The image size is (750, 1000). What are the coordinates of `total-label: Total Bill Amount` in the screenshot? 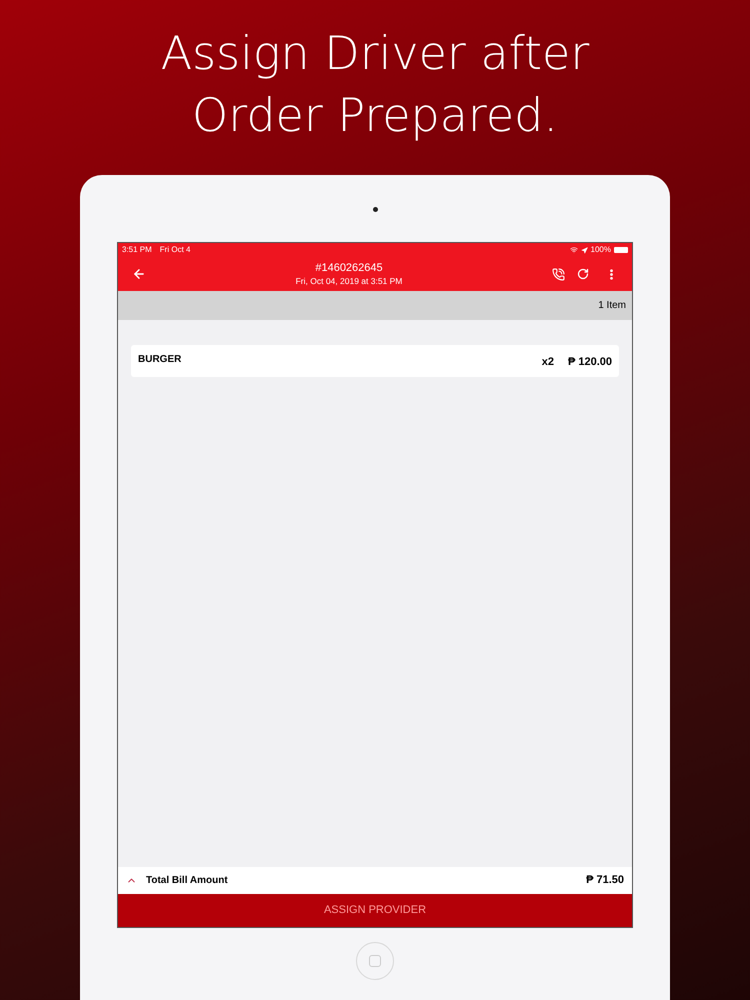 It's located at (187, 881).